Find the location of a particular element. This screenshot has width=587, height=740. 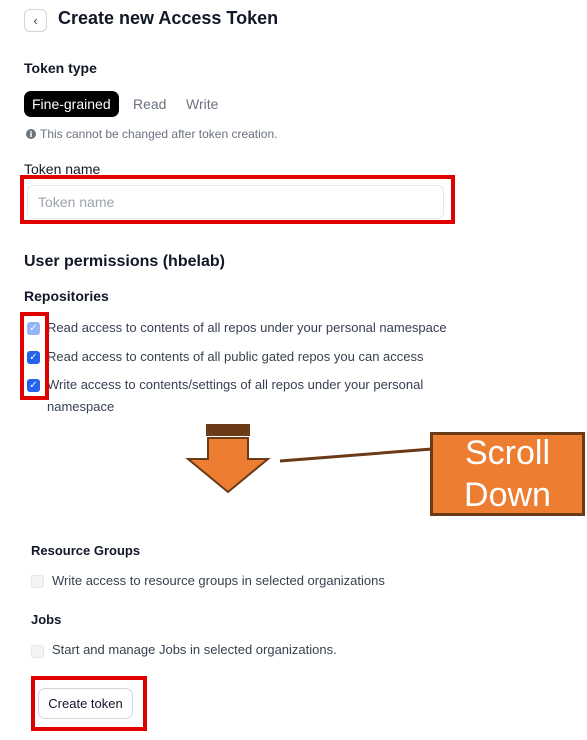

scroll-label-line1: Scroll is located at coordinates (507, 453).